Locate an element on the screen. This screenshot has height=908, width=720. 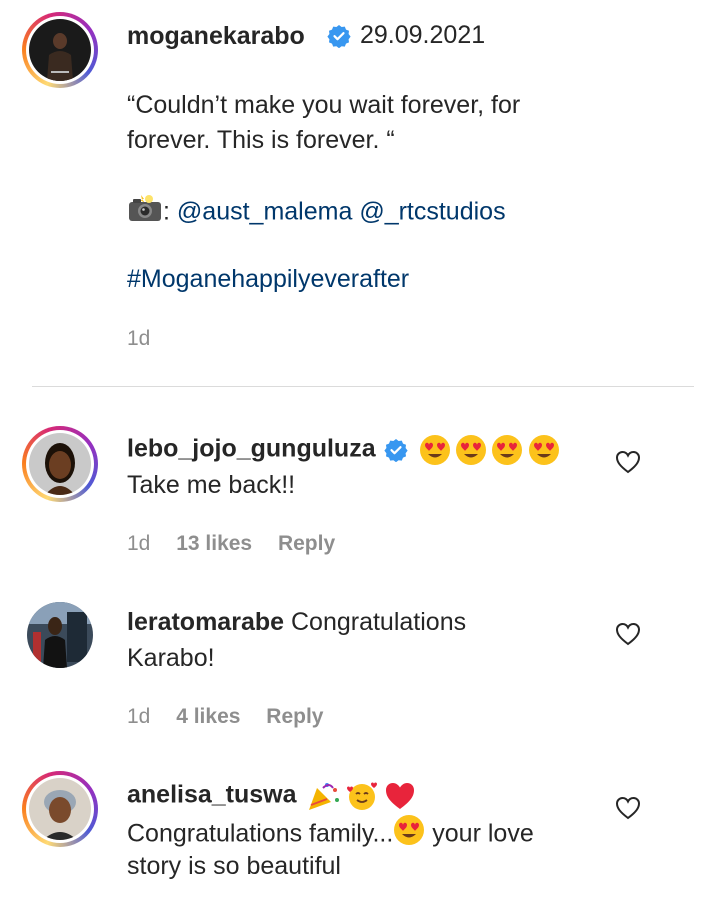
caption-line-2: forever. This is forever. “ is located at coordinates (261, 140).